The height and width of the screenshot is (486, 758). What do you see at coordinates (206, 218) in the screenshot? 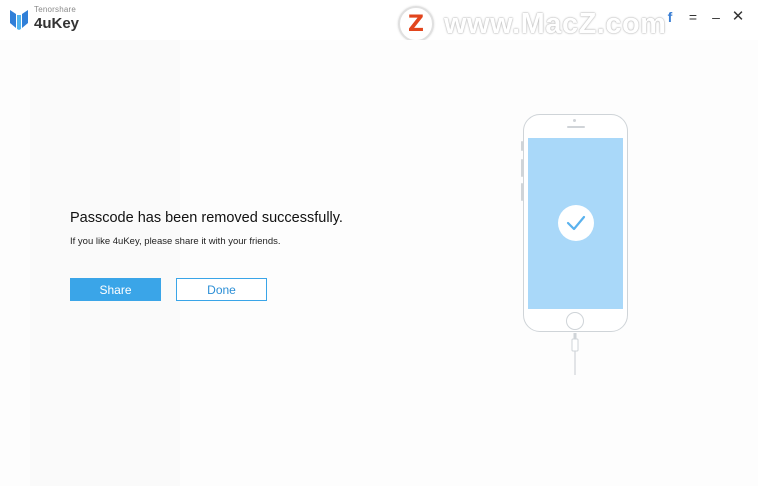
I see `success-headline: Passcode has been removed successfully.` at bounding box center [206, 218].